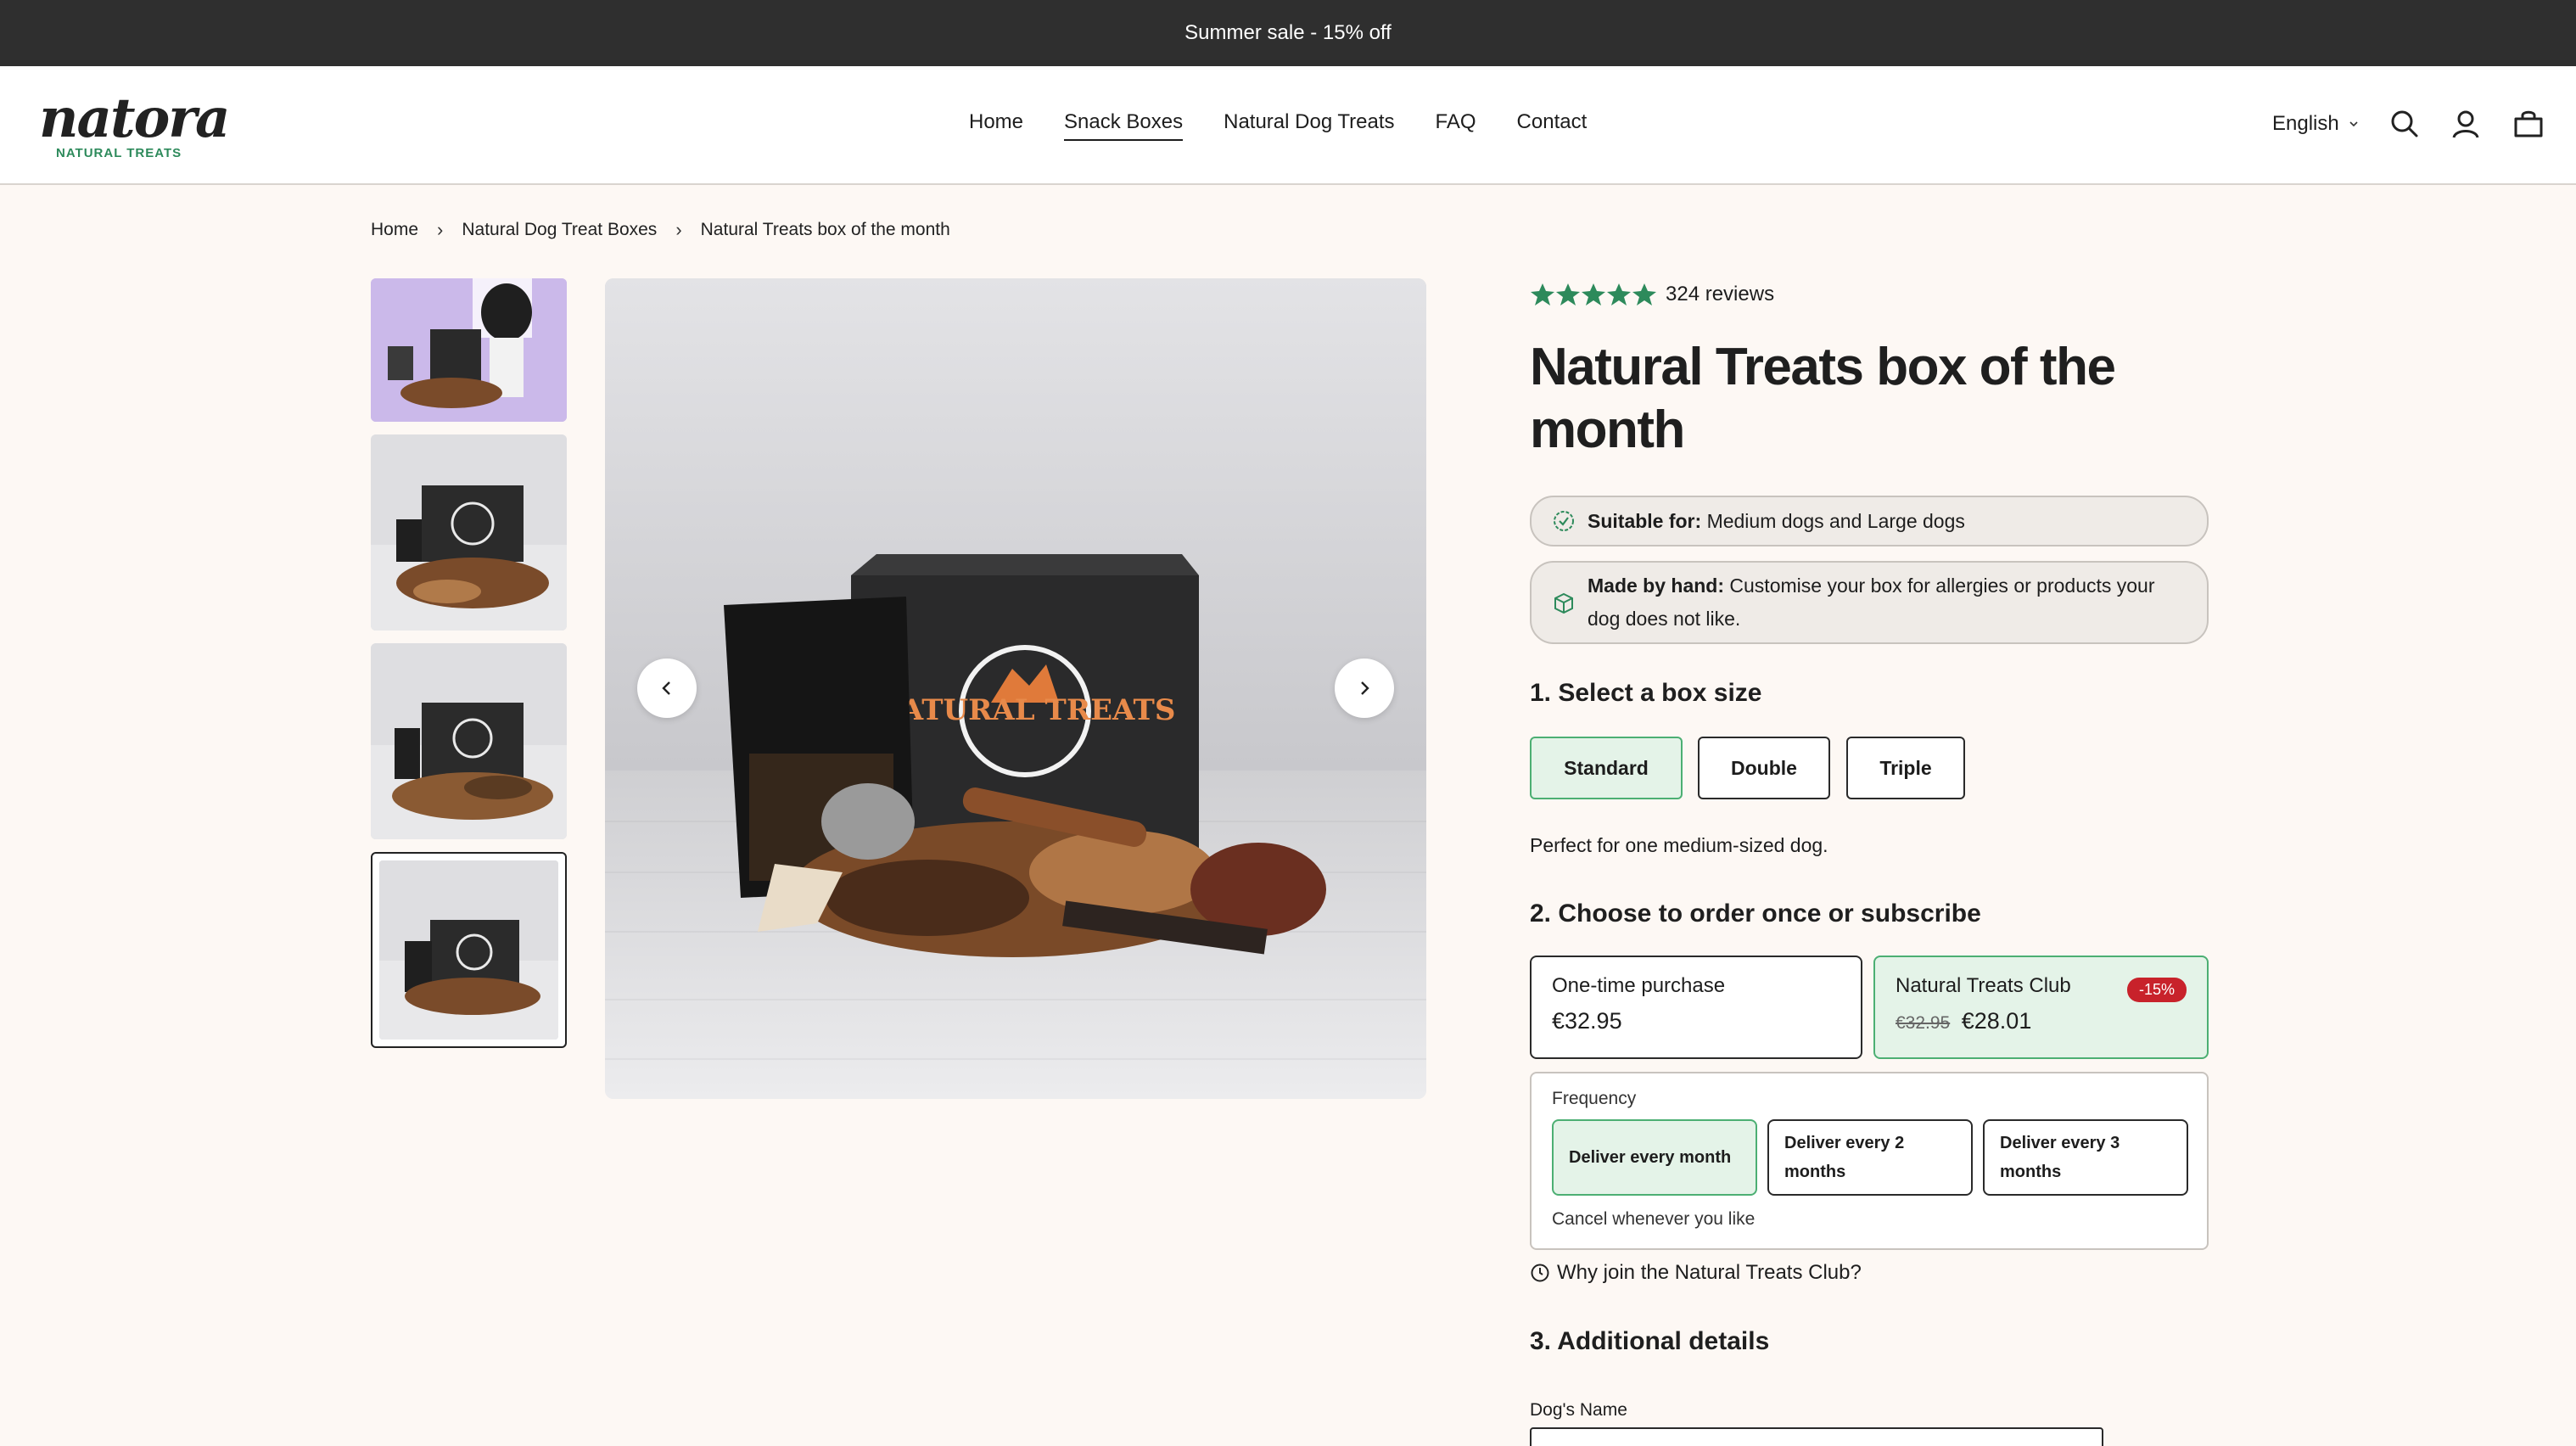 The height and width of the screenshot is (1446, 2576). I want to click on suitable-for-text: Suitable for: Medium dogs and Large dogs, so click(1777, 521).